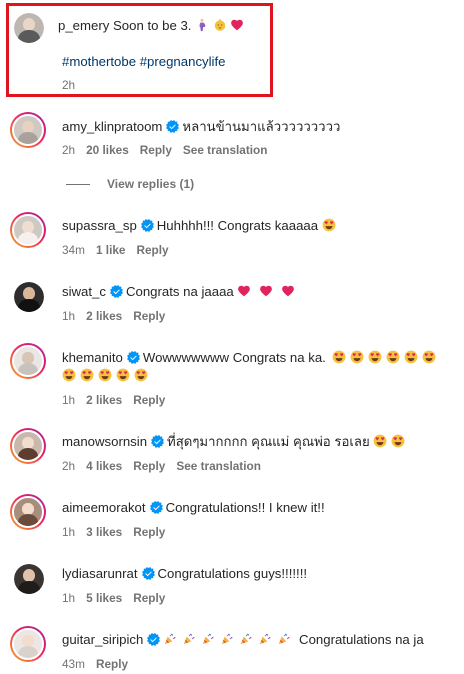 The height and width of the screenshot is (674, 464). What do you see at coordinates (245, 507) in the screenshot?
I see `comment-text: Congratulations!! I knew it!!` at bounding box center [245, 507].